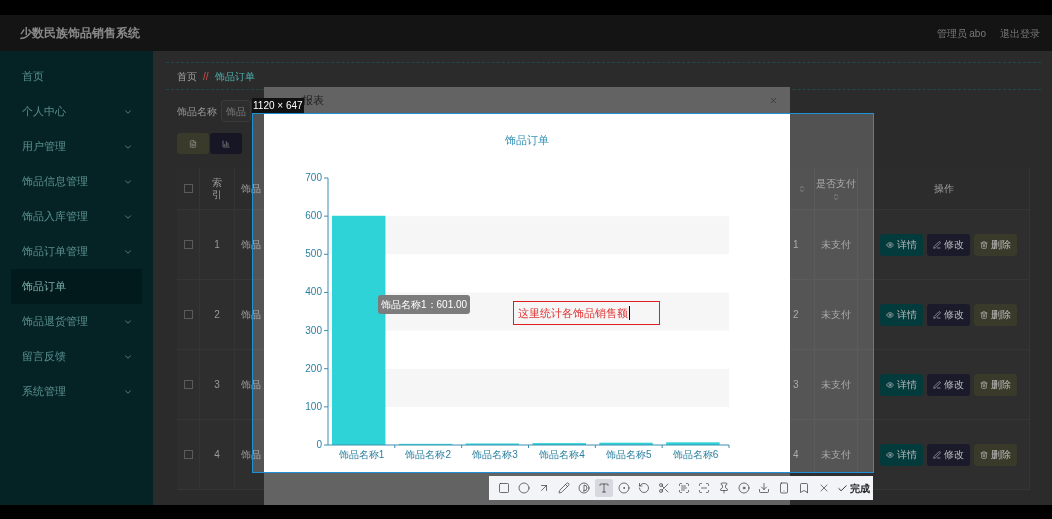 The width and height of the screenshot is (1052, 519). I want to click on y-tick-label: 300, so click(313, 330).